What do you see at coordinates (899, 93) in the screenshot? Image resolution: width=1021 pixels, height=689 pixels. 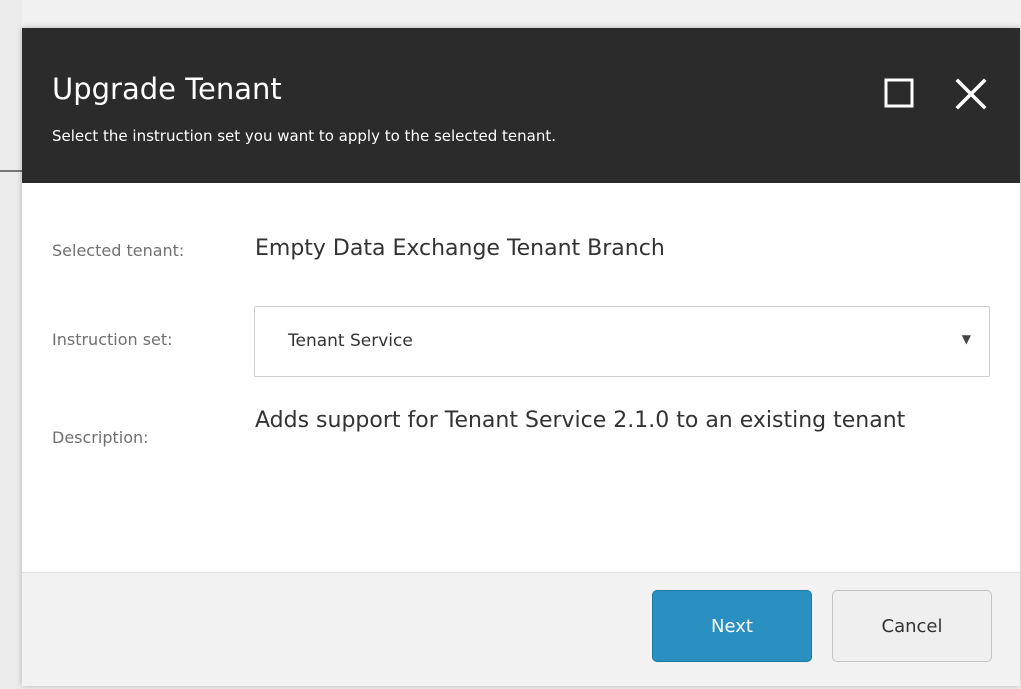 I see `maximize-icon` at bounding box center [899, 93].